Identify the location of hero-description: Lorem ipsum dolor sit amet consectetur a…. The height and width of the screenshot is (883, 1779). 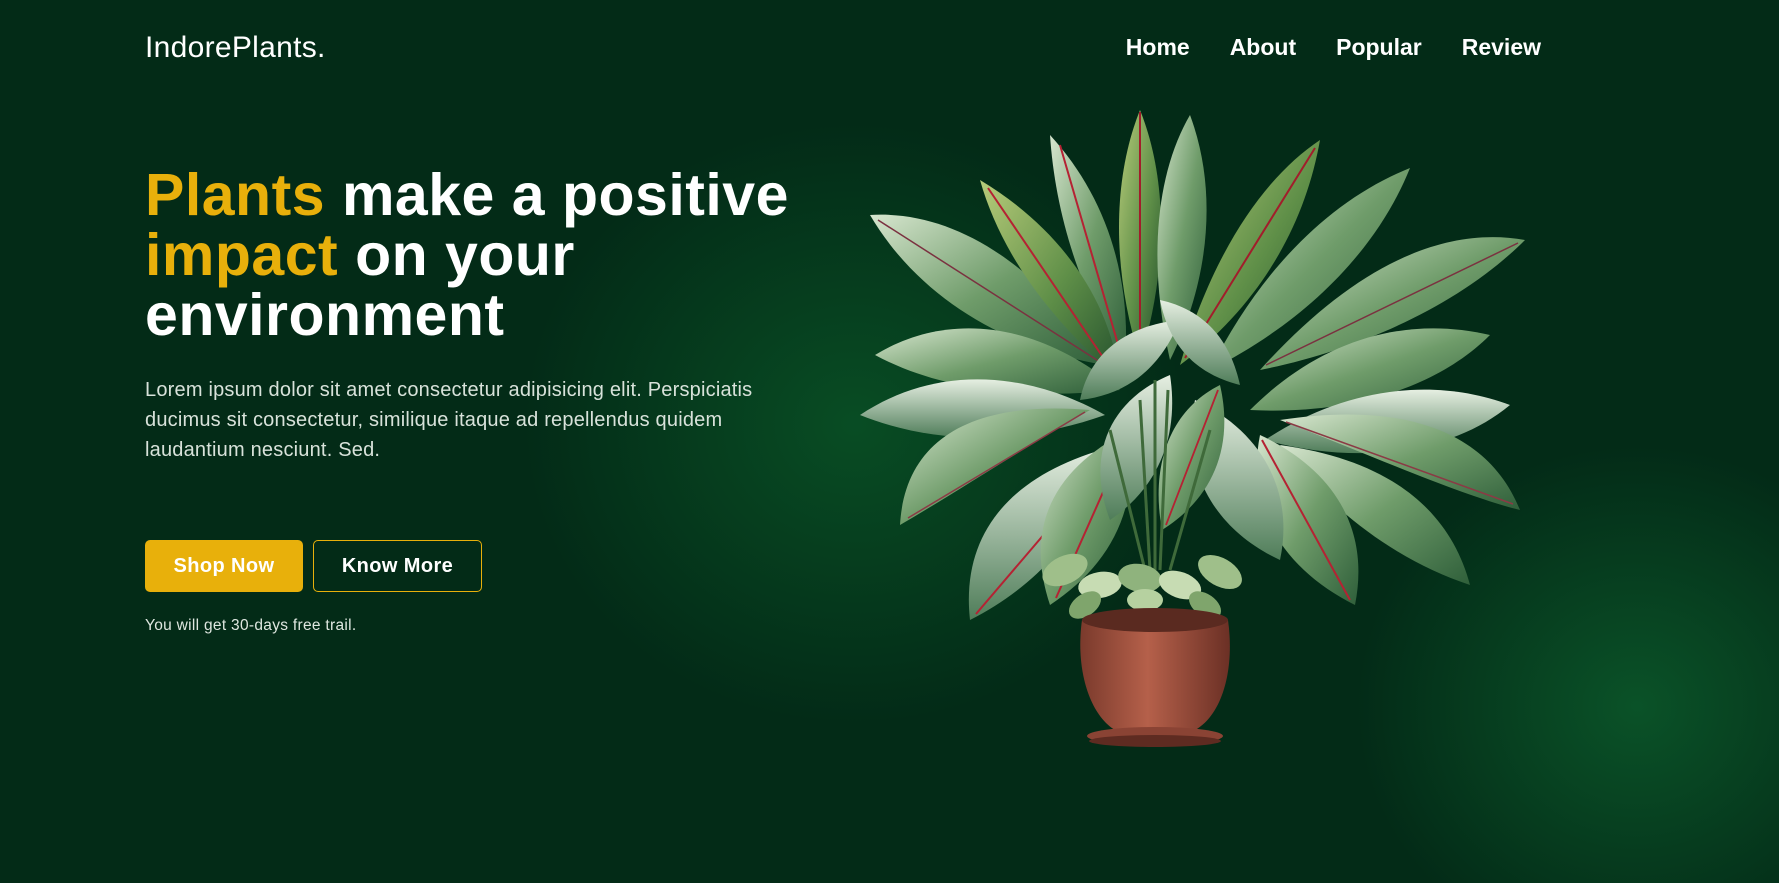
(449, 420).